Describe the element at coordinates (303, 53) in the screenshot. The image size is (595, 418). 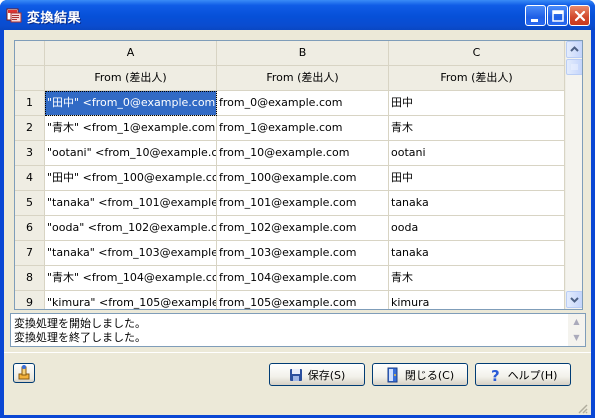
I see `column-header-b: B` at that location.